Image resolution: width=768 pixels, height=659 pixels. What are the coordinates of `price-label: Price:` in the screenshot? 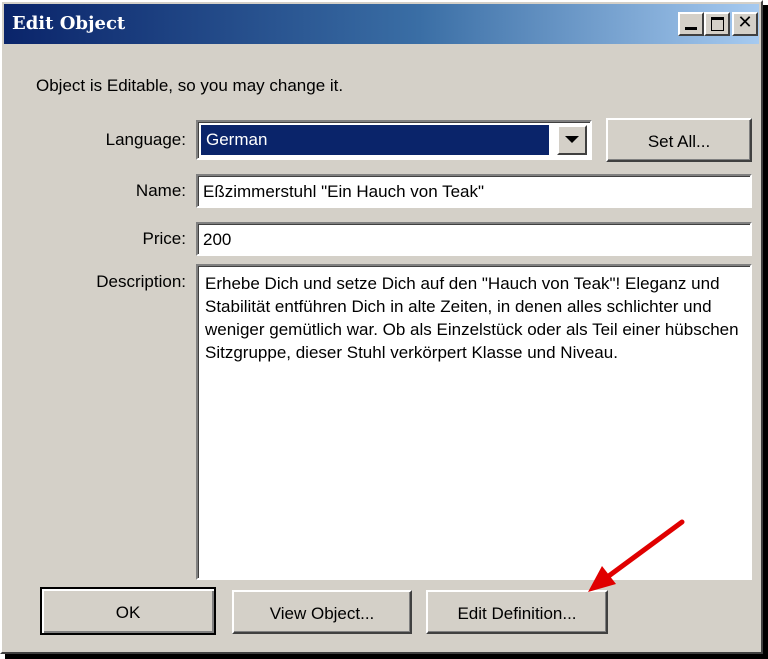 It's located at (164, 238).